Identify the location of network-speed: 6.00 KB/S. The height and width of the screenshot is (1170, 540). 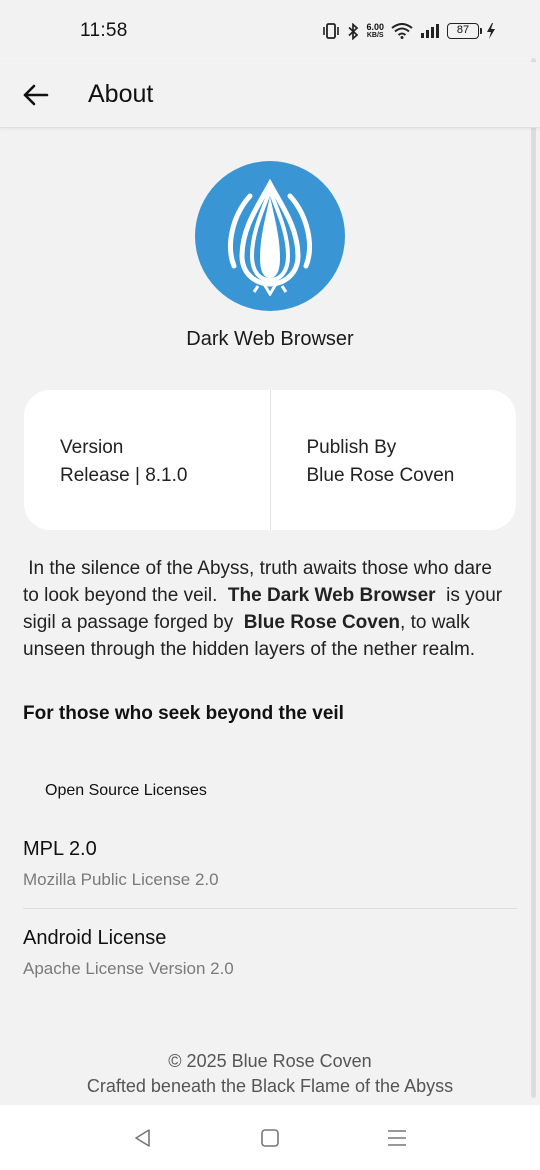
(375, 30).